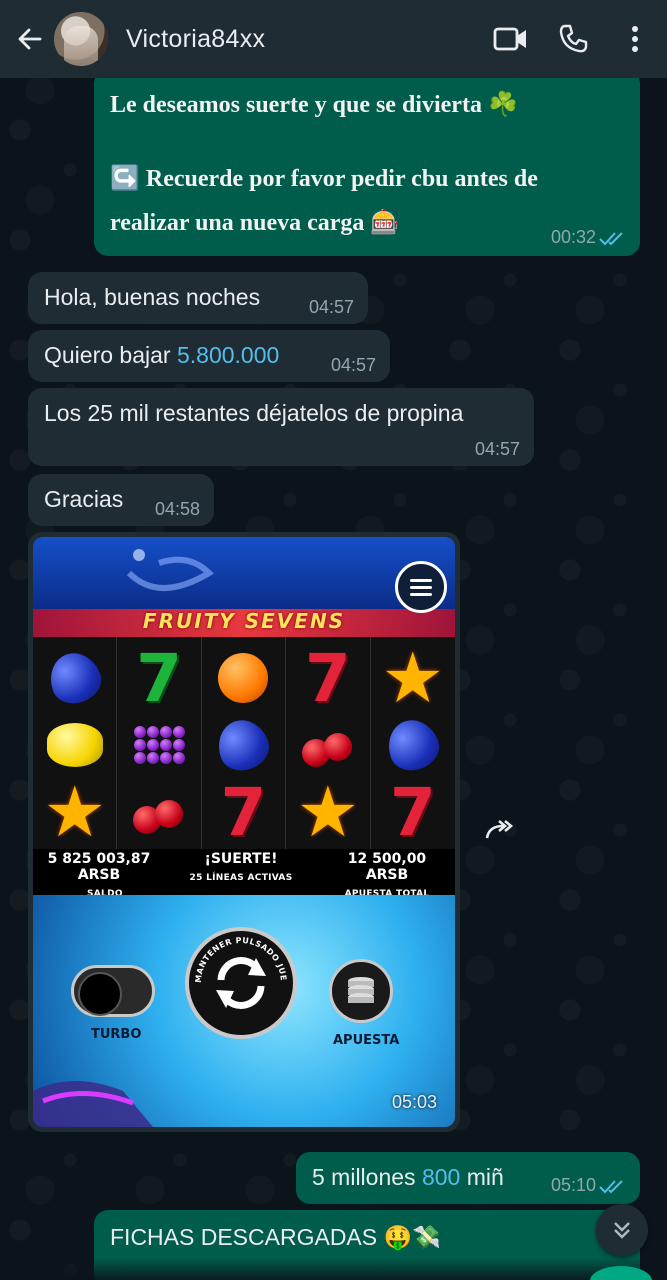  Describe the element at coordinates (573, 237) in the screenshot. I see `message-time: 00:32` at that location.